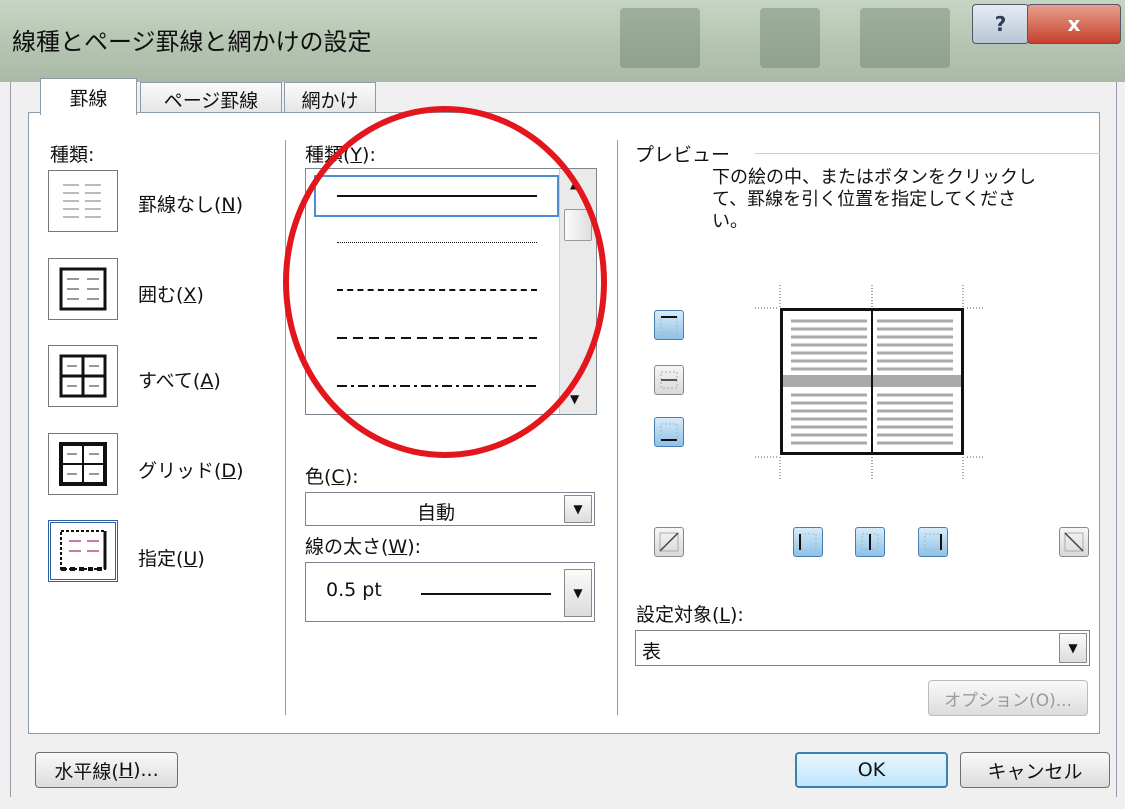 This screenshot has height=809, width=1125. I want to click on border-inside-horizontal-button, so click(669, 380).